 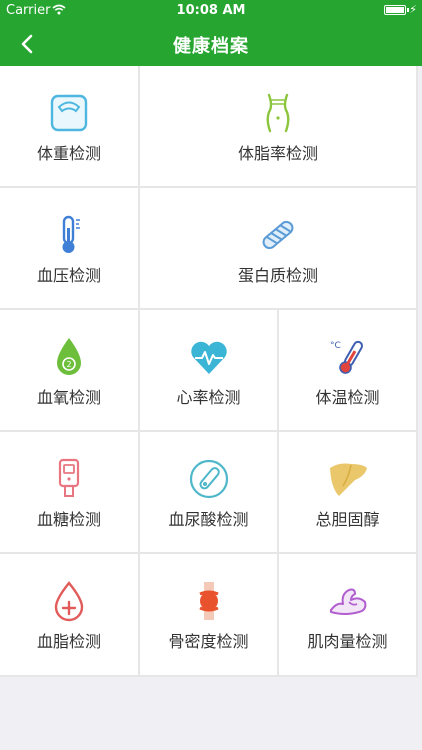 What do you see at coordinates (209, 479) in the screenshot?
I see `uric-acid-icon` at bounding box center [209, 479].